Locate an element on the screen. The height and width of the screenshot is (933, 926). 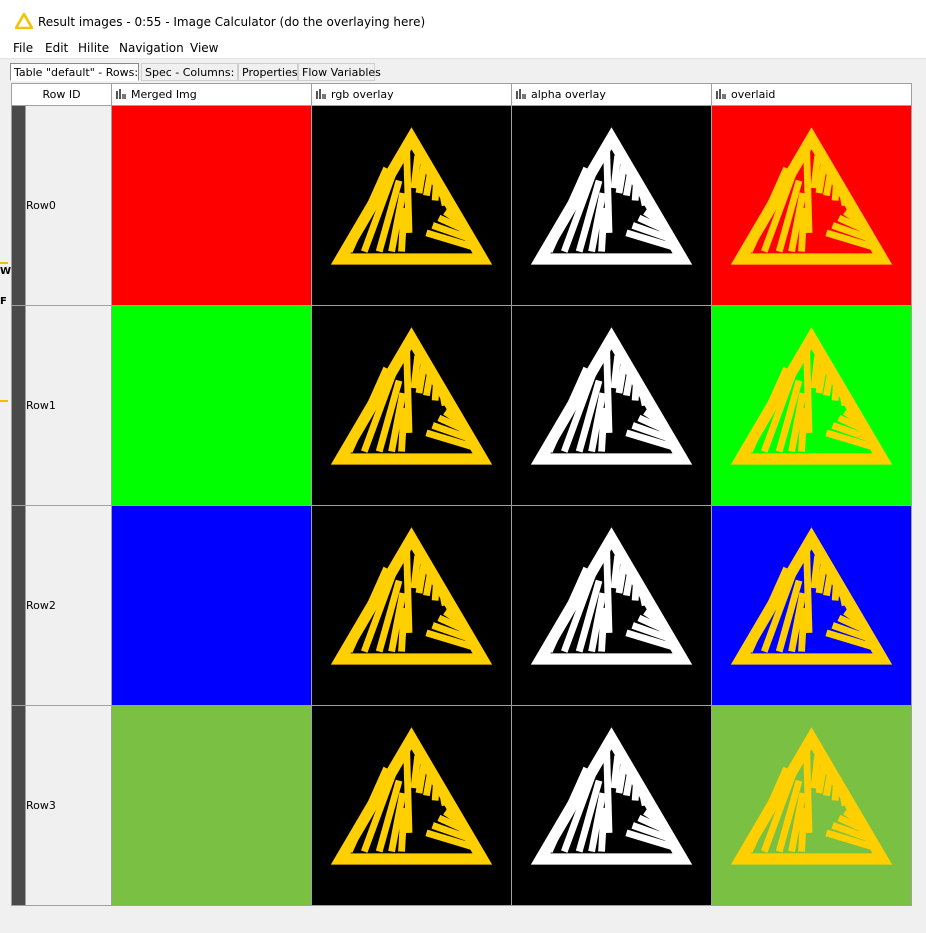
background-node-mark: W is located at coordinates (6, 271).